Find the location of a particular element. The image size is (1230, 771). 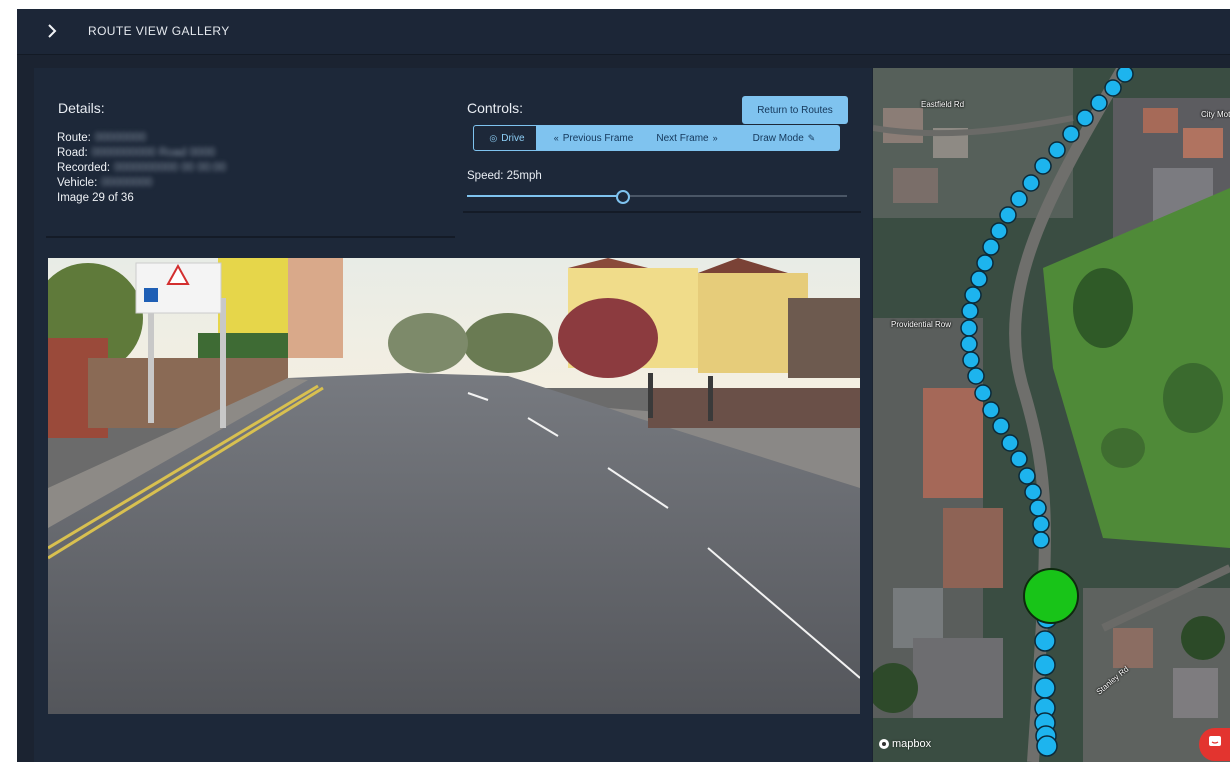

map-label-city: City Mot is located at coordinates (1215, 114).